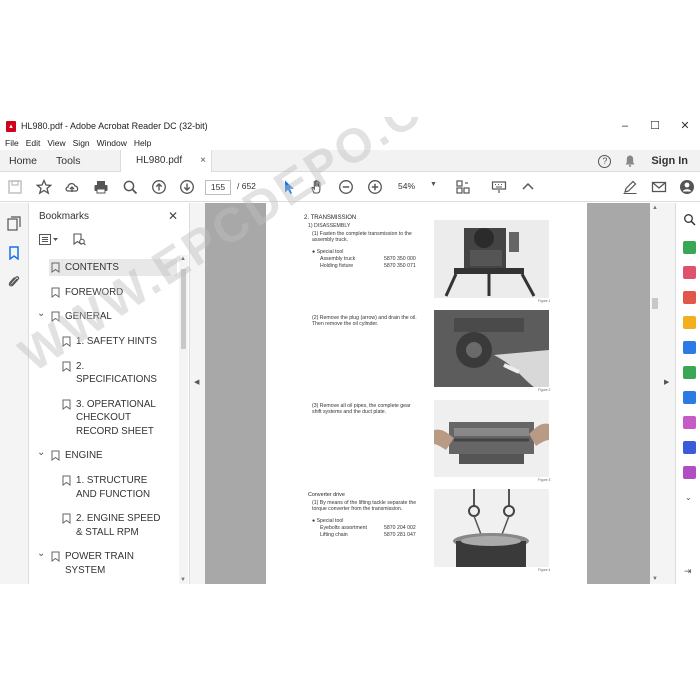 This screenshot has width=700, height=700. Describe the element at coordinates (689, 219) in the screenshot. I see `search-tools-icon` at that location.